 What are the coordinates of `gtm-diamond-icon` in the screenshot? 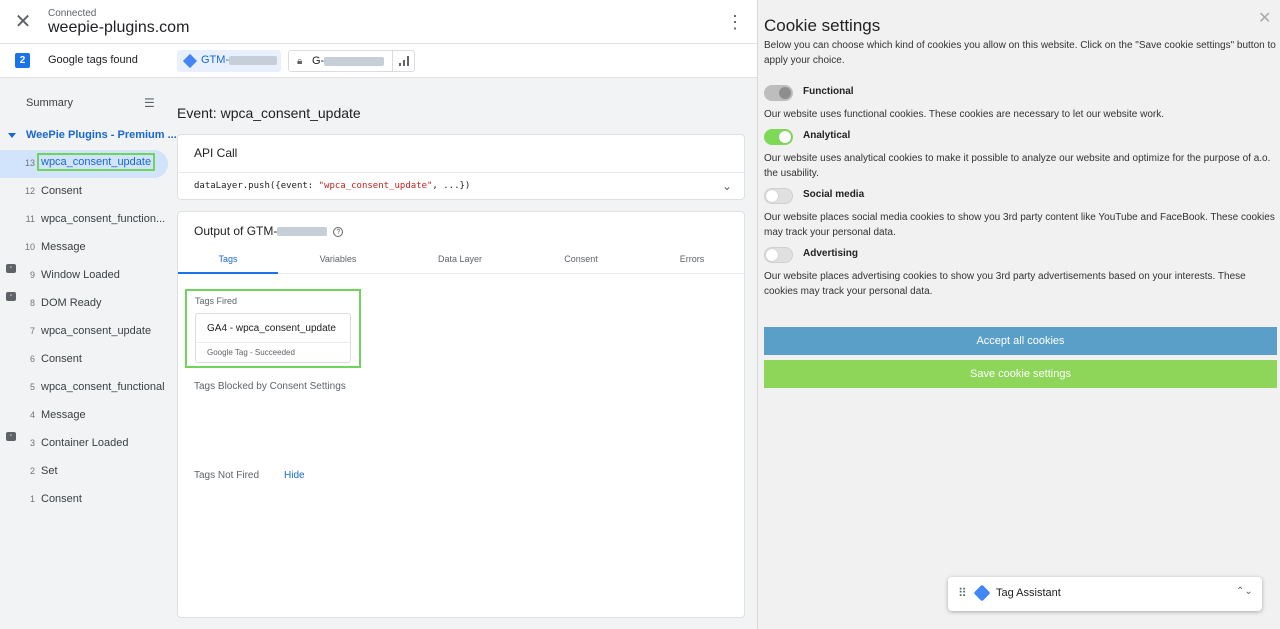 It's located at (190, 61).